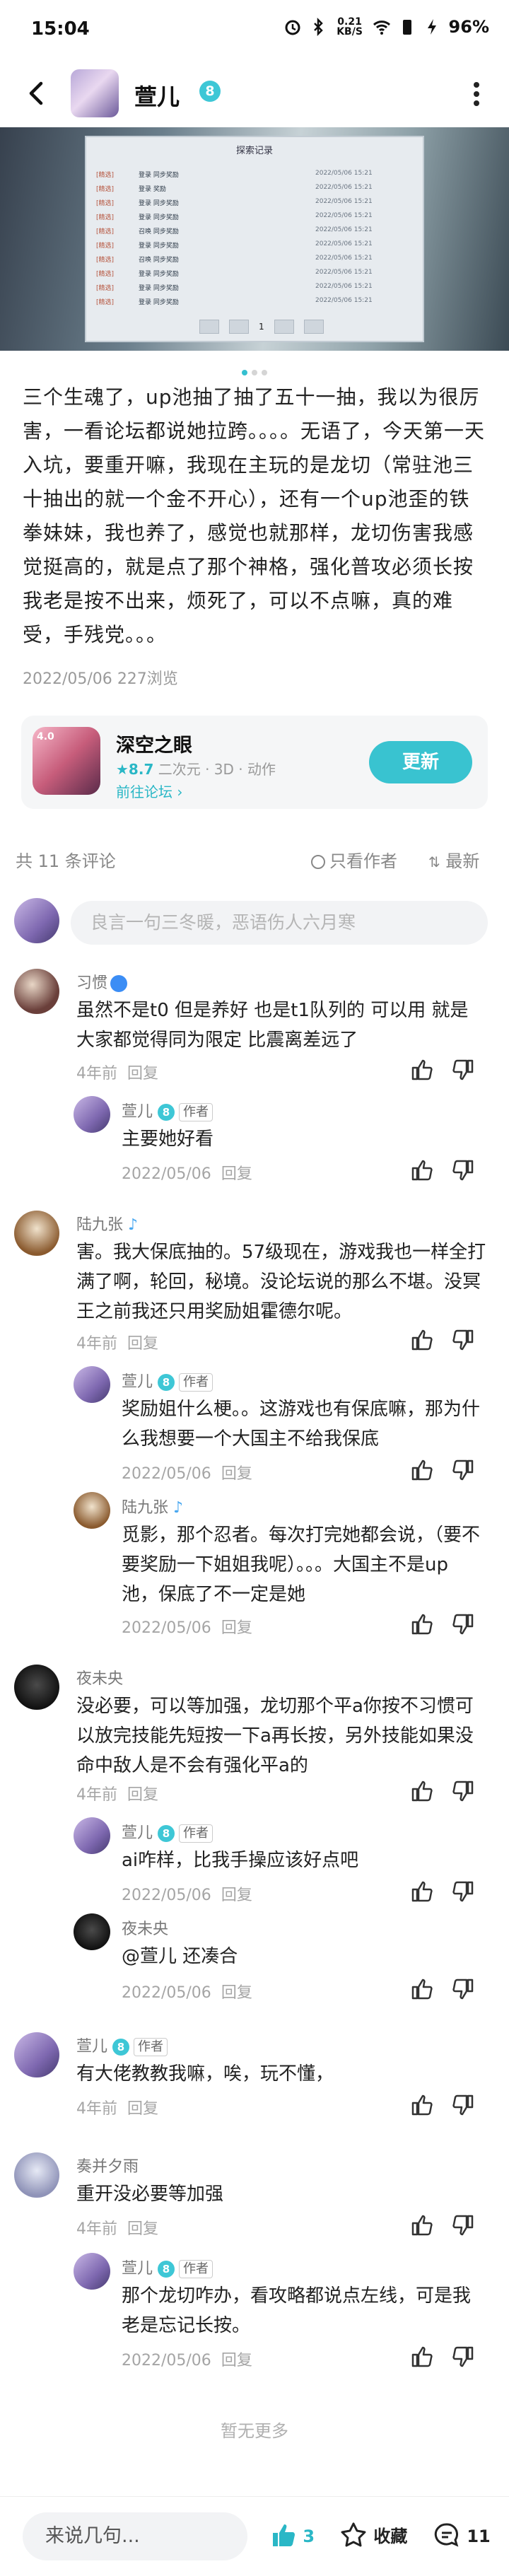  I want to click on status-time: 15:04, so click(61, 29).